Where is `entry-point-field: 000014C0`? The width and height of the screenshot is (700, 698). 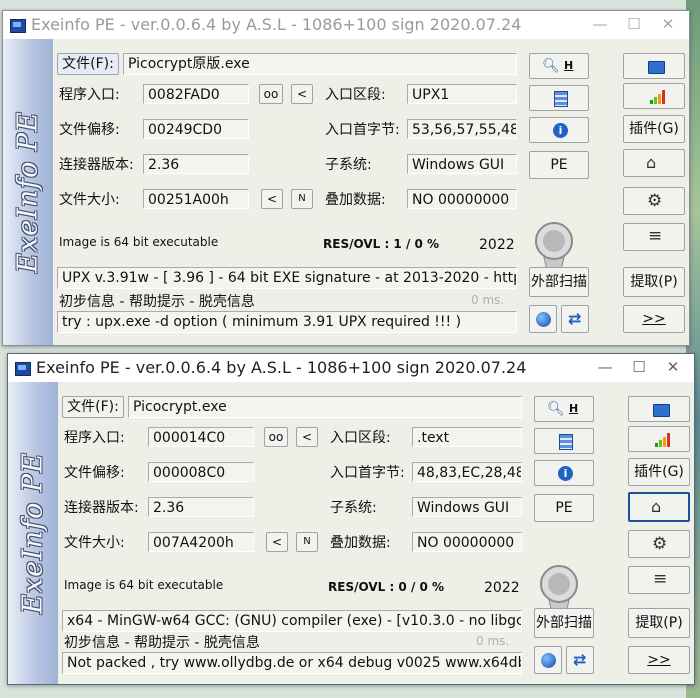 entry-point-field: 000014C0 is located at coordinates (201, 437).